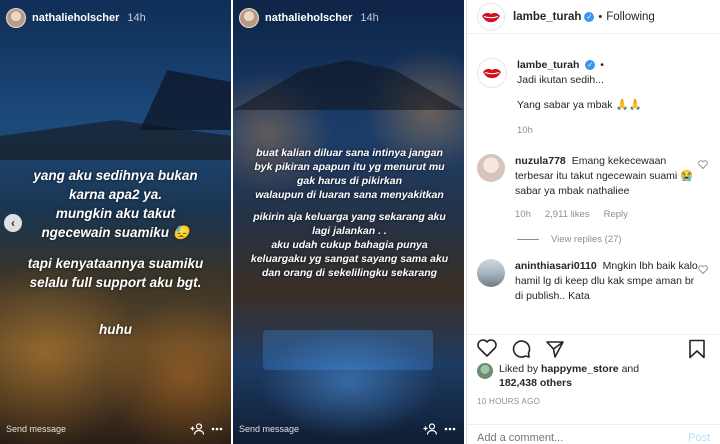  Describe the element at coordinates (630, 17) in the screenshot. I see `following-button: Following` at that location.